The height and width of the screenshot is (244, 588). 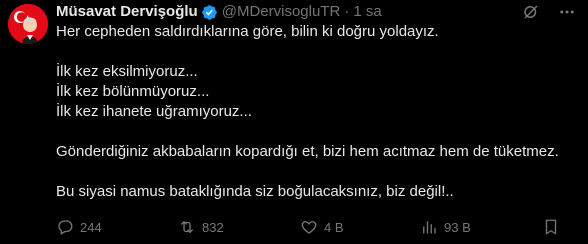 I want to click on display-name: Müsavat Dervişoğlu, so click(x=127, y=12).